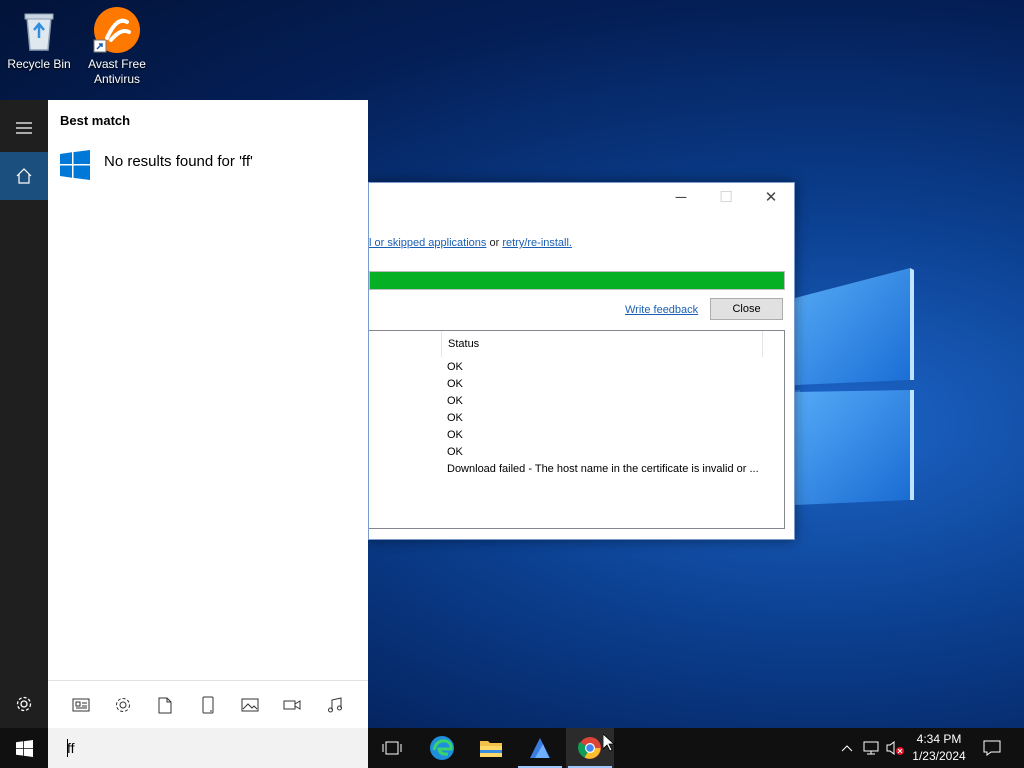 The image size is (1024, 768). I want to click on no-results-text: No results found for 'ff', so click(178, 161).